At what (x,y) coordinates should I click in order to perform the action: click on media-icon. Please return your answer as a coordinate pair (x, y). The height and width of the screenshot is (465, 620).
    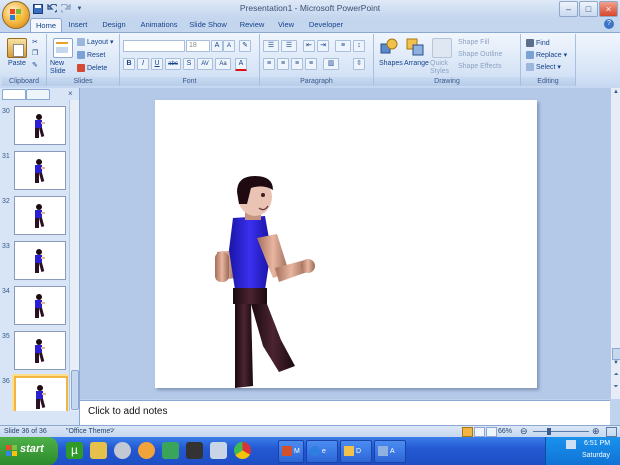
    Looking at the image, I should click on (122, 450).